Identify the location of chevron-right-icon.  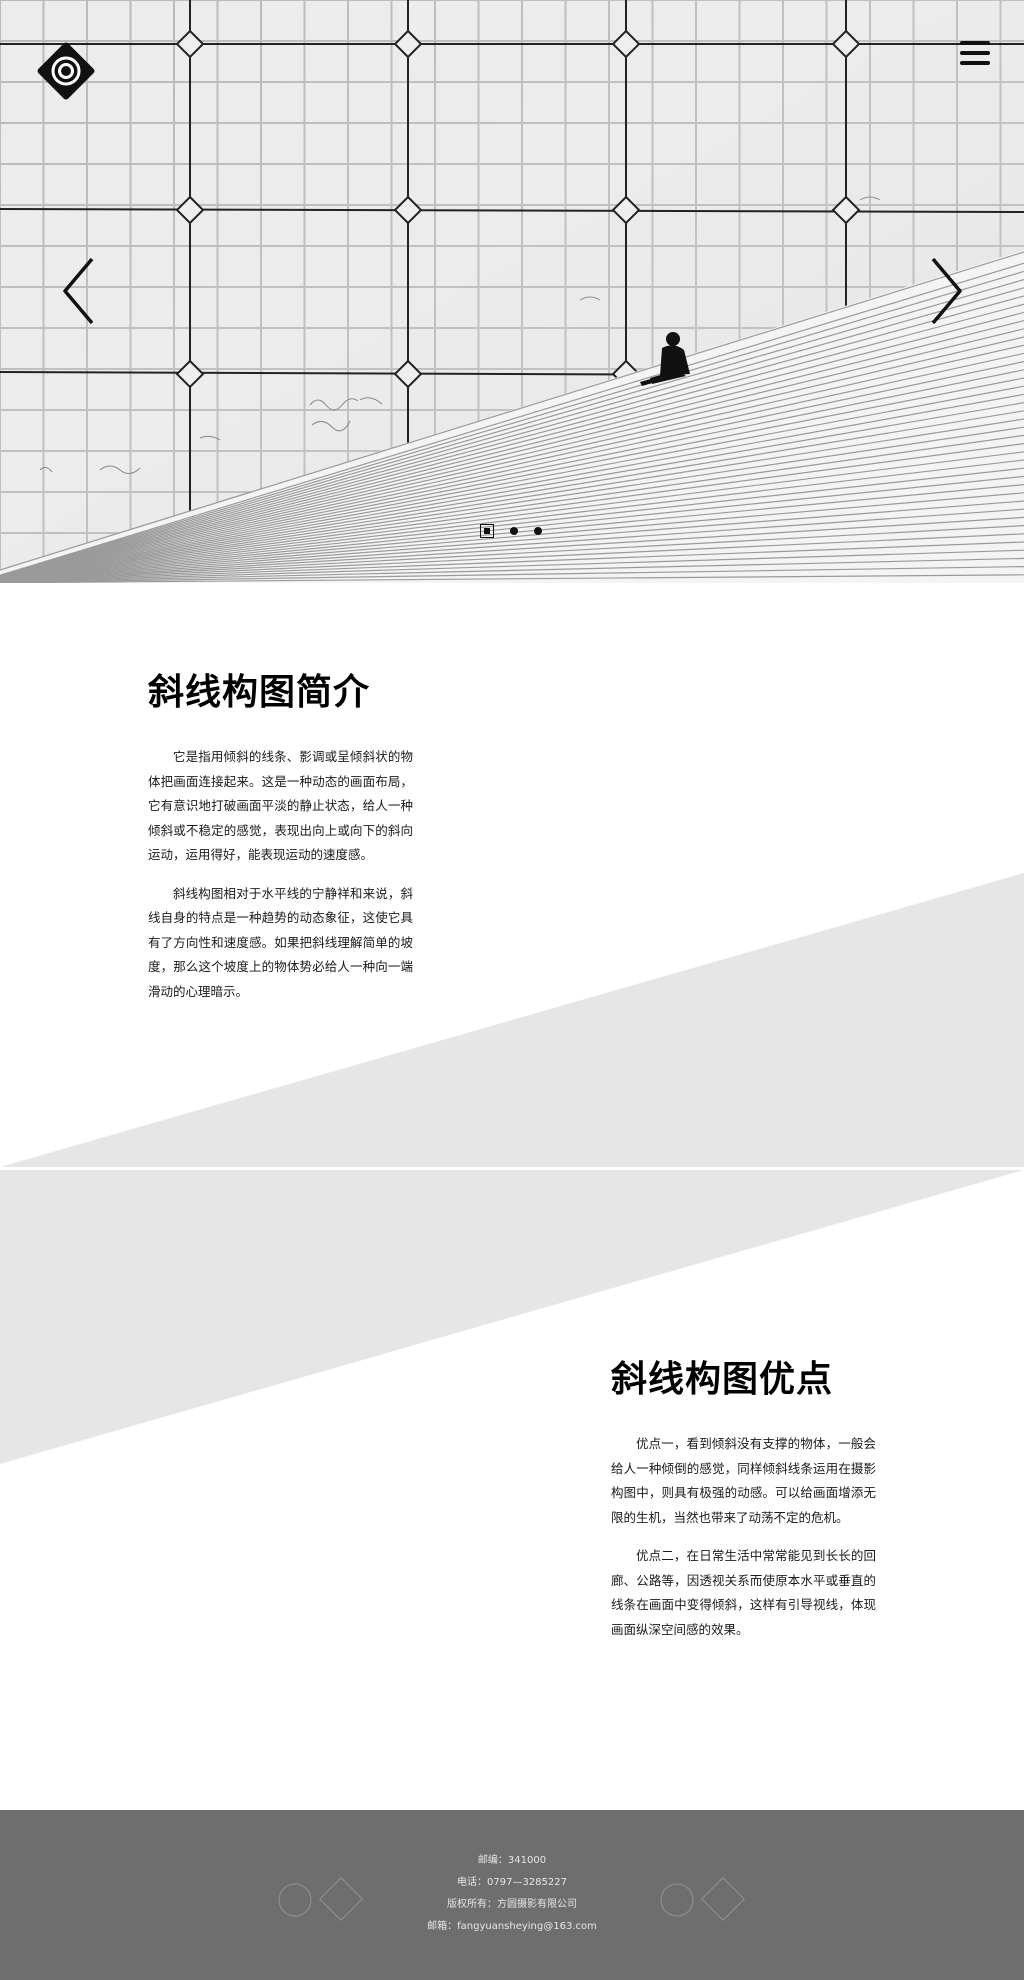
(946, 291).